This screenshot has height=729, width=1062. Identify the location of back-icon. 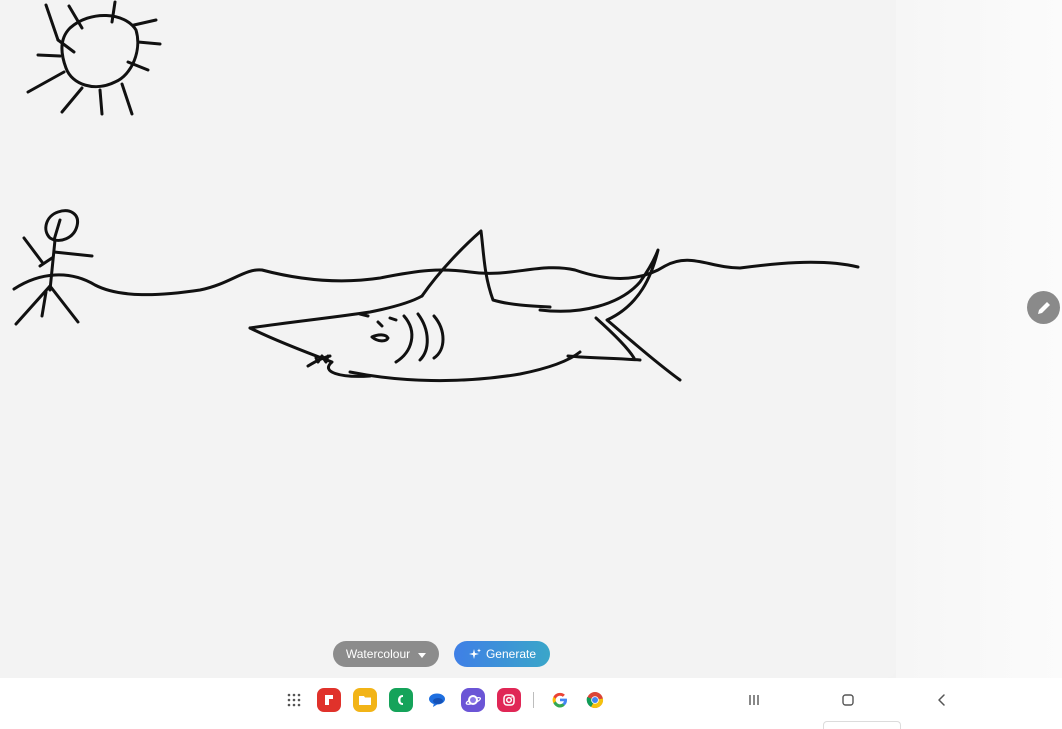
(941, 700).